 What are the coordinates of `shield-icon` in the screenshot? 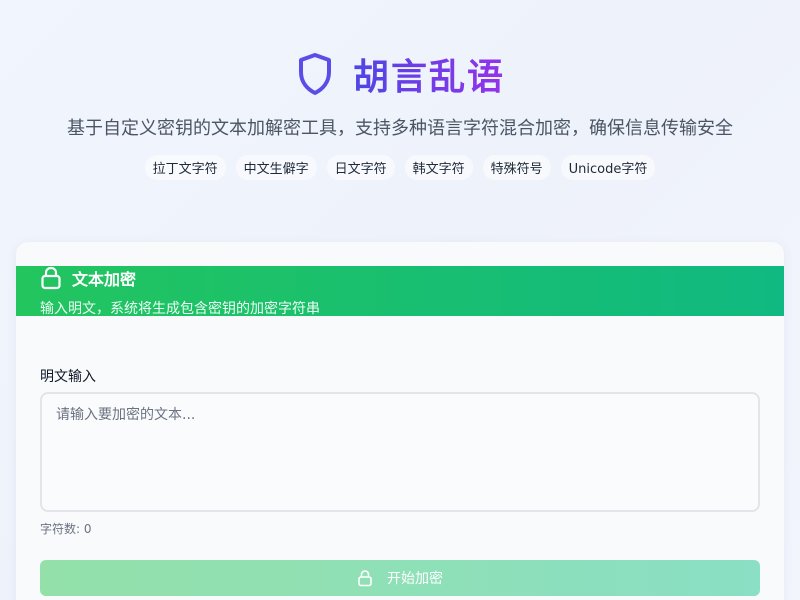 It's located at (315, 74).